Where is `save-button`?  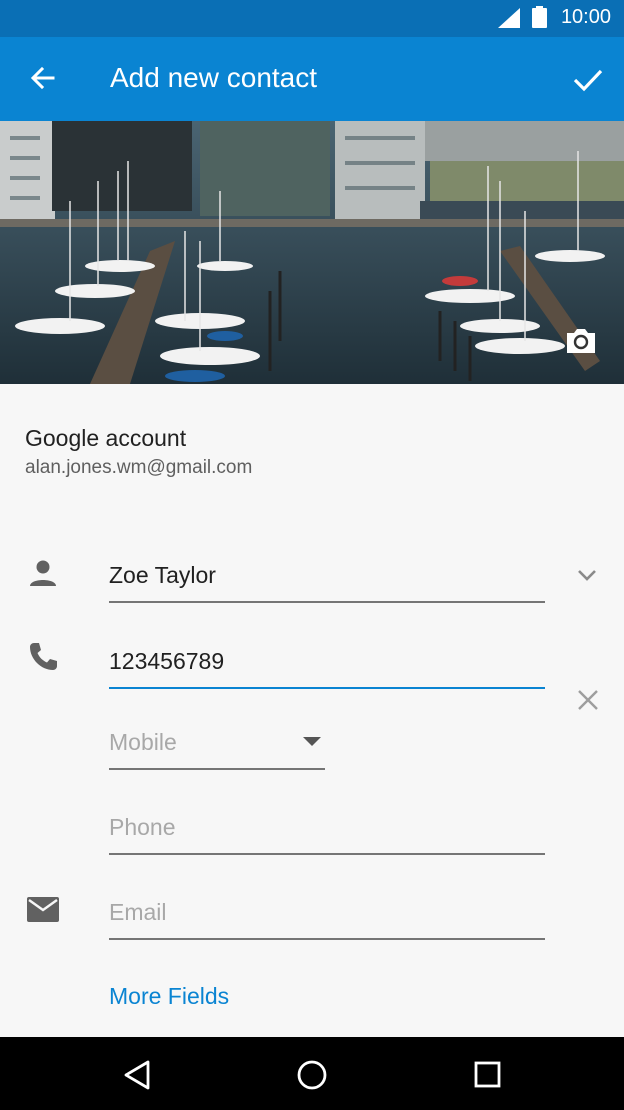 save-button is located at coordinates (588, 79).